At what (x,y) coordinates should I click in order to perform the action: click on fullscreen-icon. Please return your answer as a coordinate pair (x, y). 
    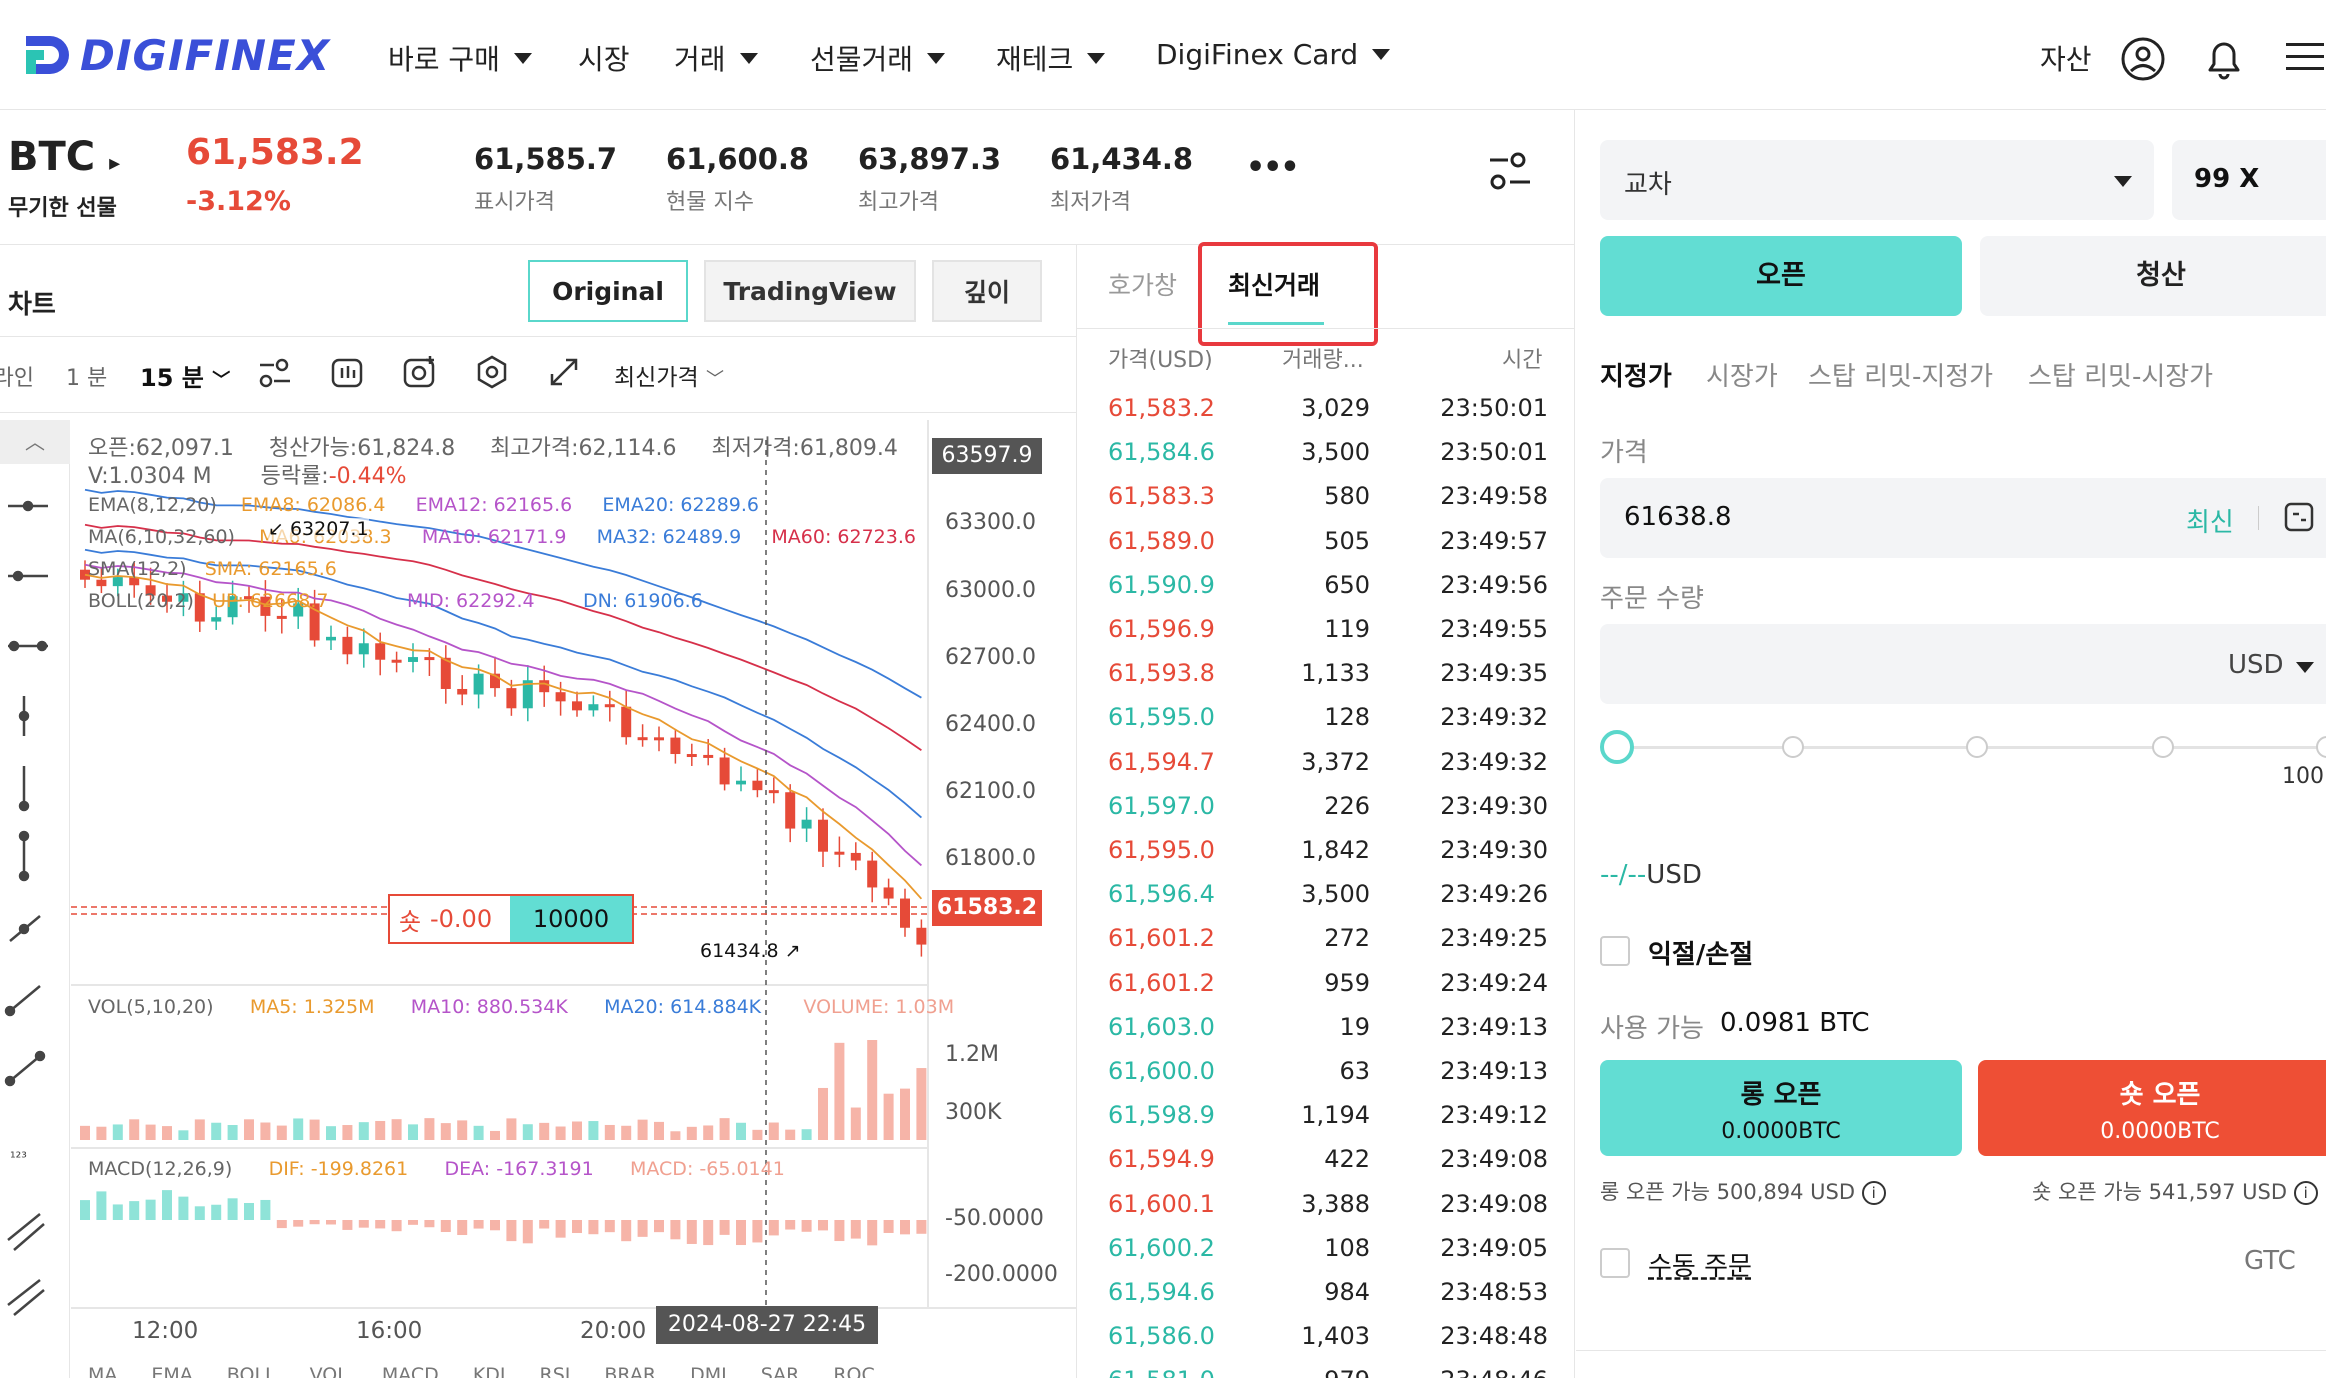
    Looking at the image, I should click on (564, 372).